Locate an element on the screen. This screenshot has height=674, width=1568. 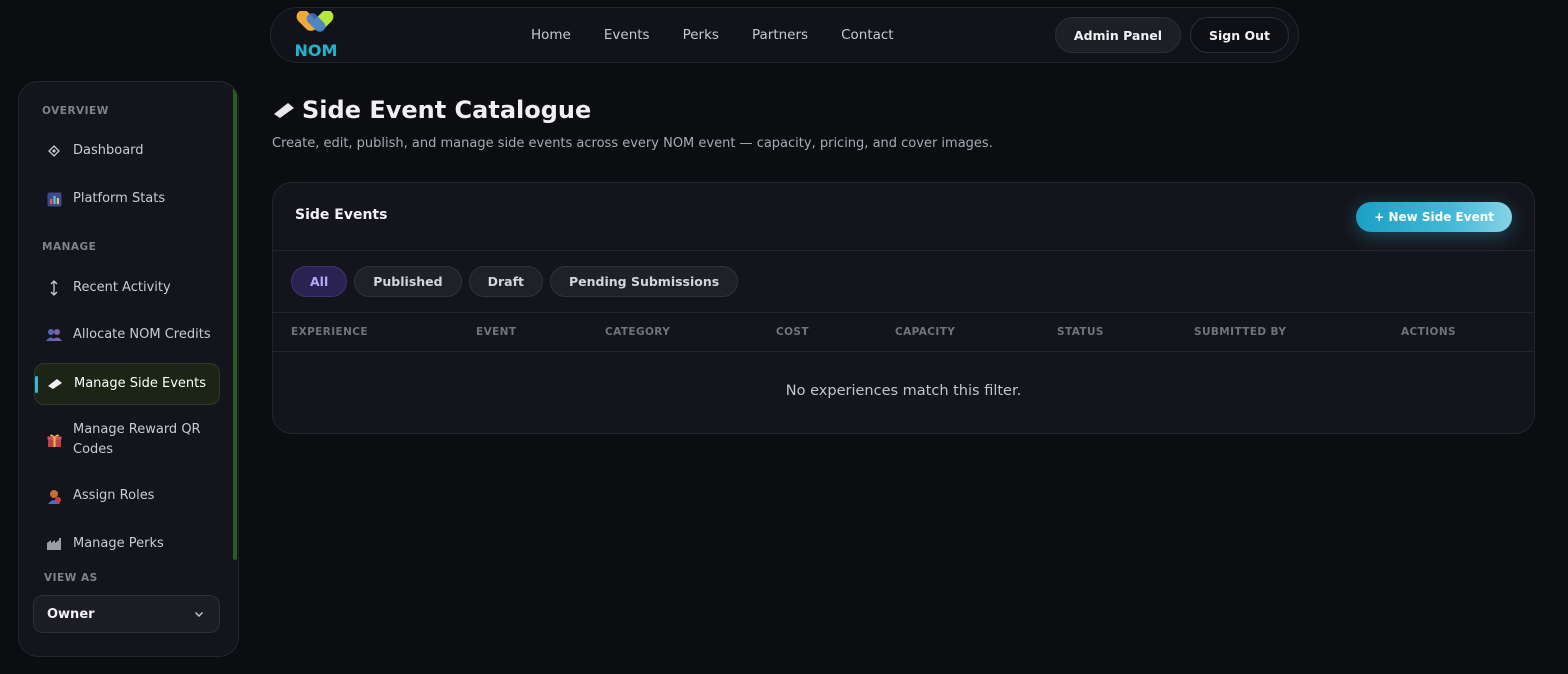
active-indicator is located at coordinates (36, 384).